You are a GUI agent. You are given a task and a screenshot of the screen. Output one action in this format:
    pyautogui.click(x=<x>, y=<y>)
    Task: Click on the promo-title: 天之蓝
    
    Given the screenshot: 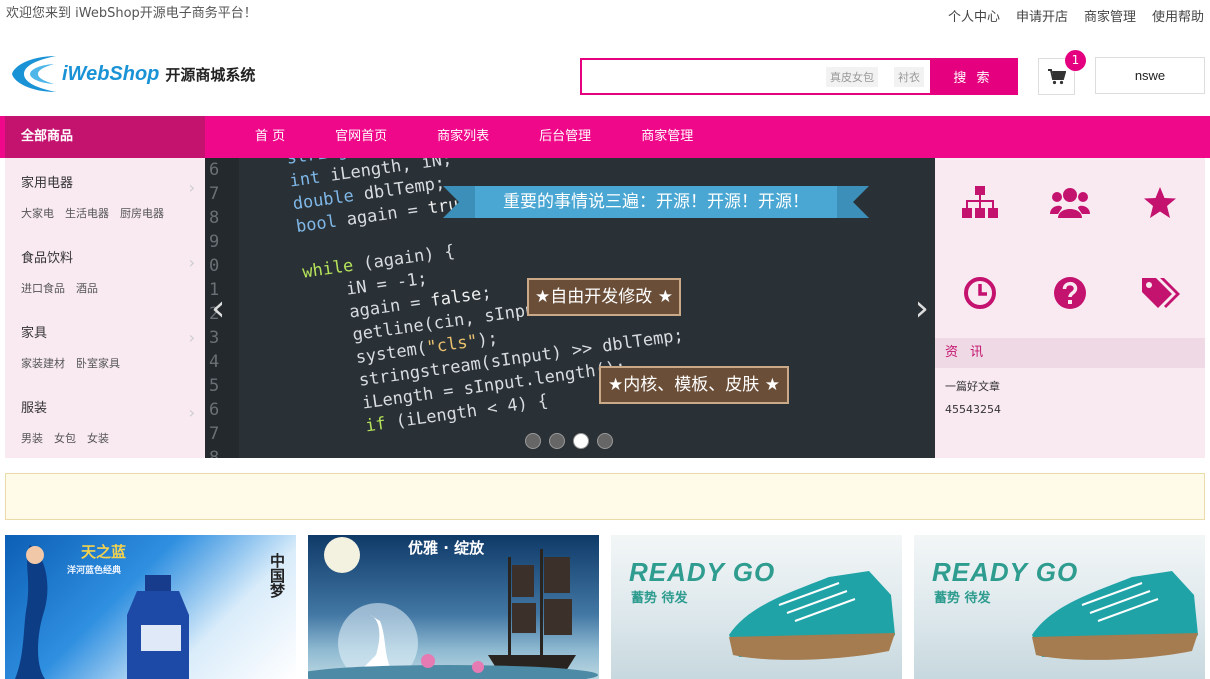 What is the action you would take?
    pyautogui.click(x=104, y=552)
    